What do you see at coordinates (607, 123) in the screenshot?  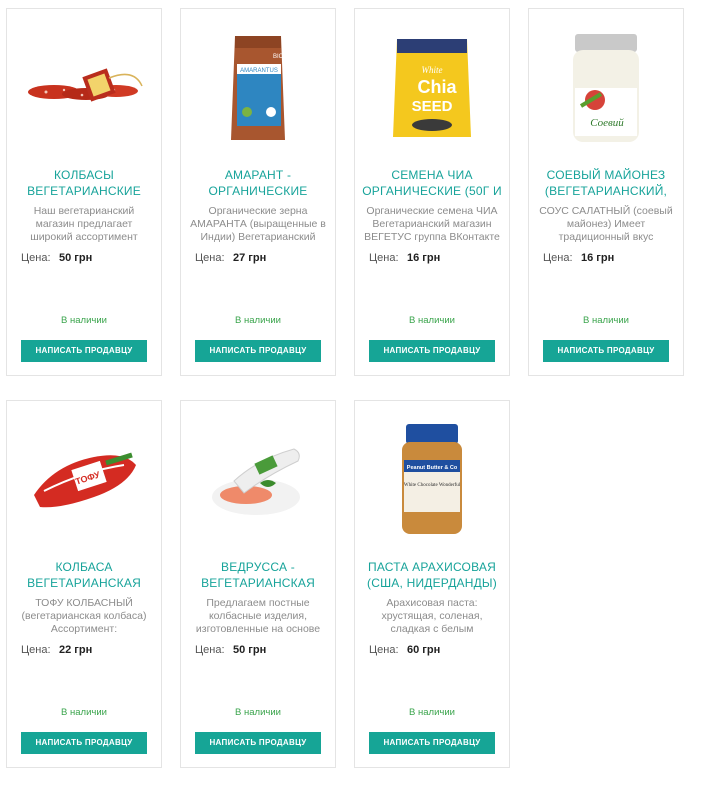 I see `mayo-label-text: Соевий` at bounding box center [607, 123].